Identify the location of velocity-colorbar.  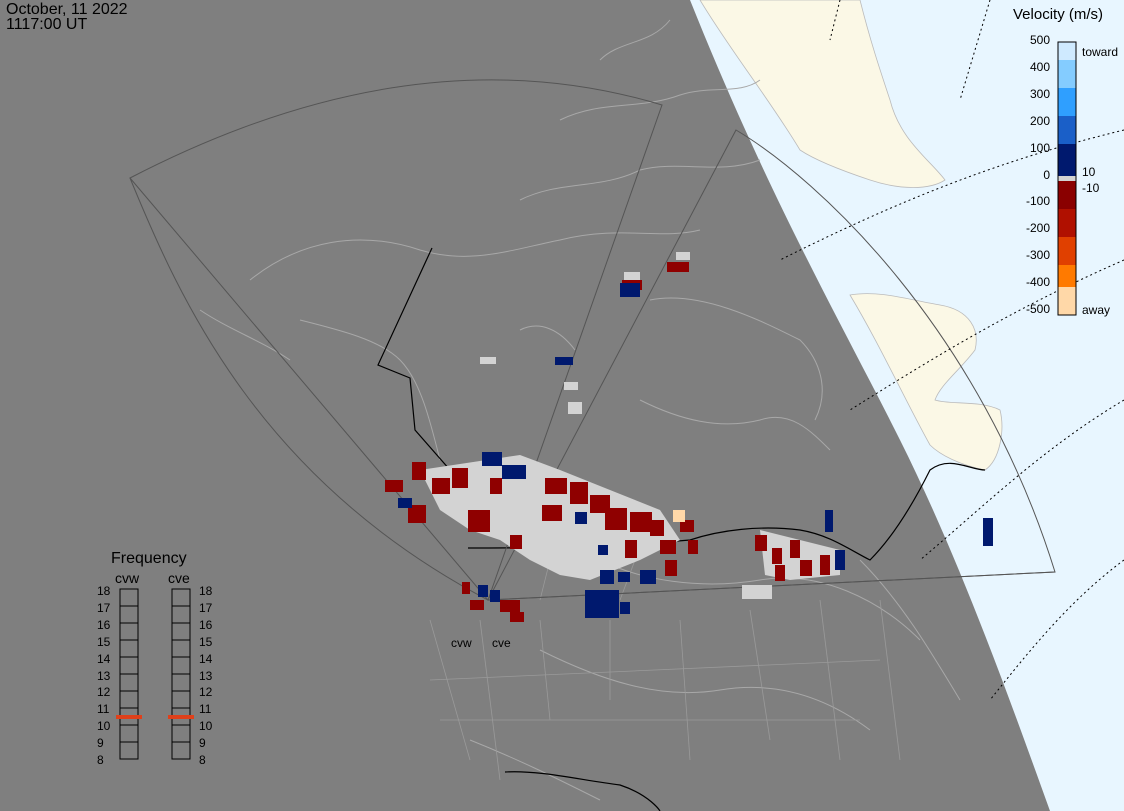
(1067, 178).